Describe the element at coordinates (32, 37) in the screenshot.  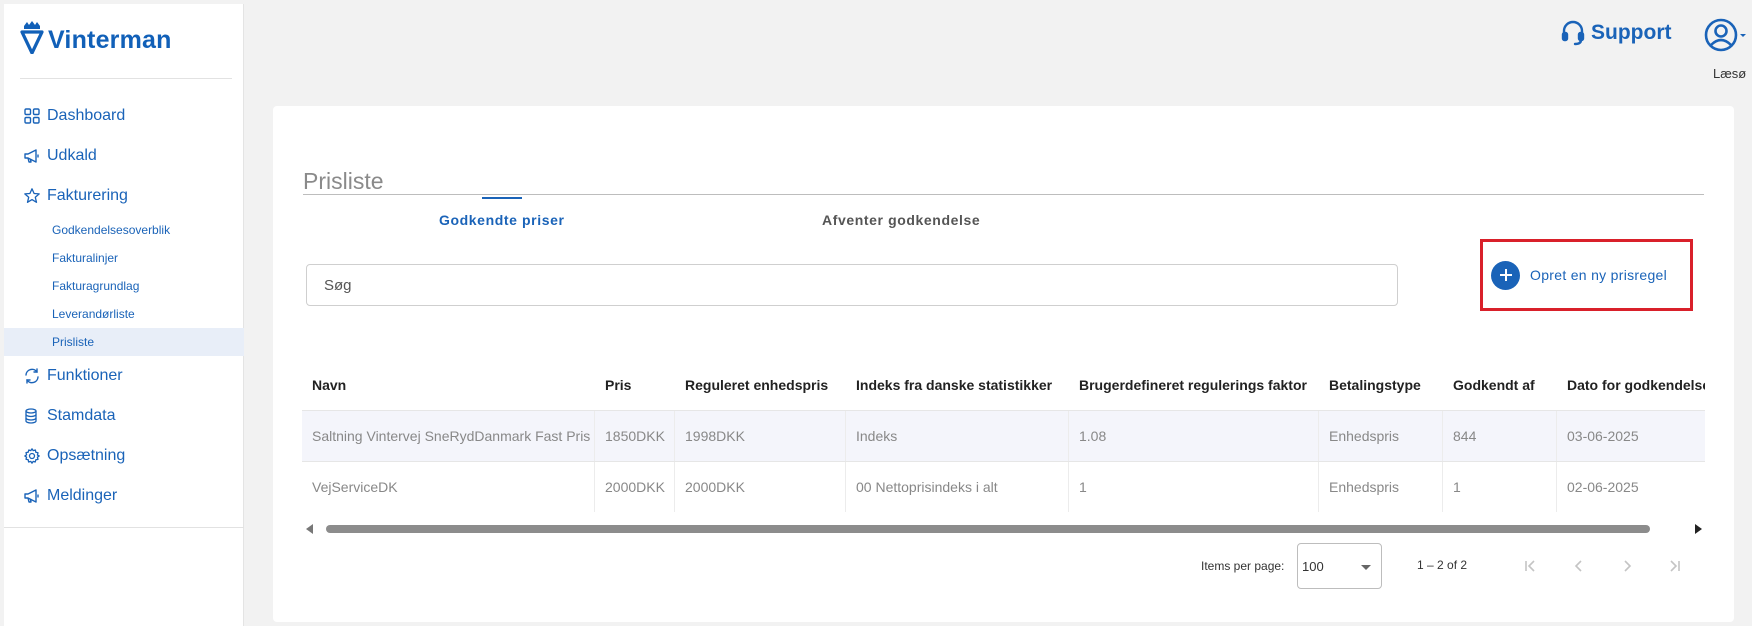
I see `crown-logo-icon` at that location.